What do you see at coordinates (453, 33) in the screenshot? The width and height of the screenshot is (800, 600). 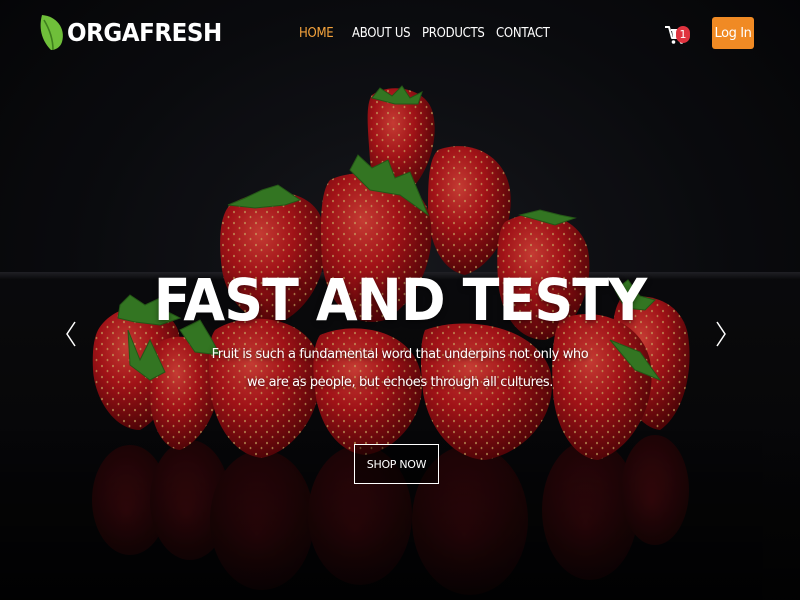 I see `nav-link-products: PRODUCTS` at bounding box center [453, 33].